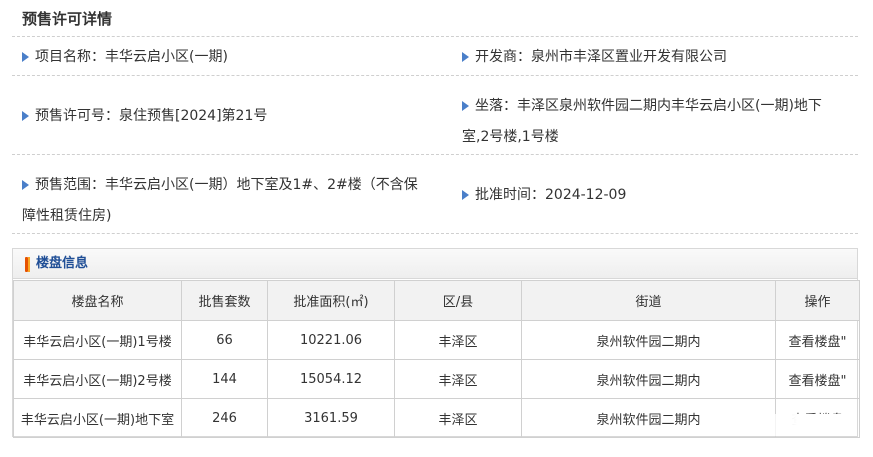 The height and width of the screenshot is (457, 873). I want to click on area-cell: 15054.12, so click(331, 379).